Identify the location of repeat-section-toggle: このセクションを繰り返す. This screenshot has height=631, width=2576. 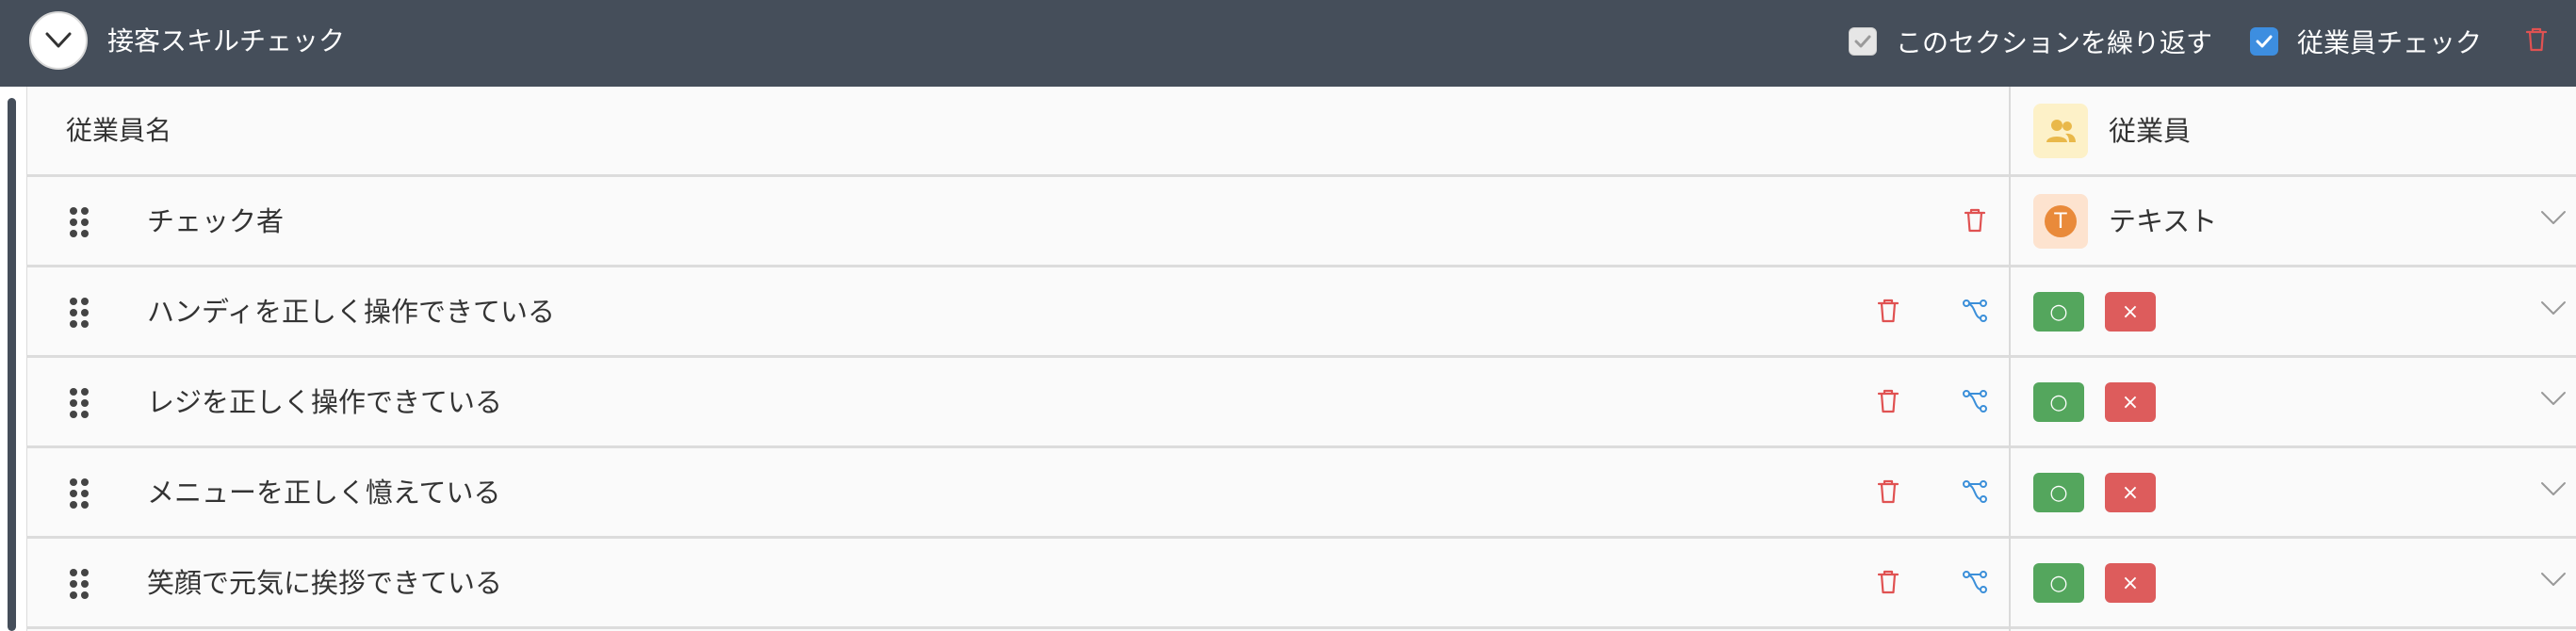
(2030, 41).